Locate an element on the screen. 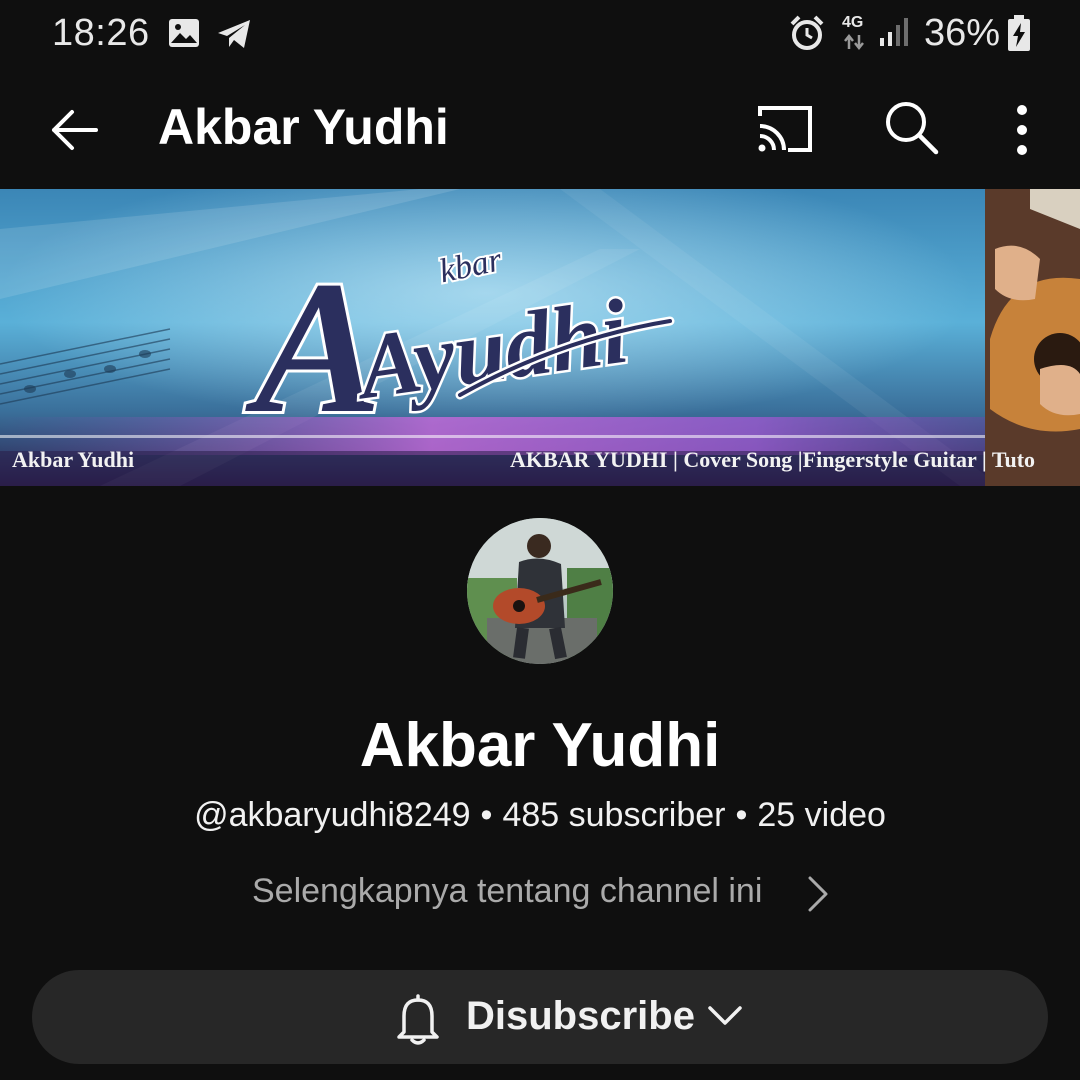 This screenshot has width=1080, height=1080. top-app-bar: Akbar Yudhi is located at coordinates (540, 130).